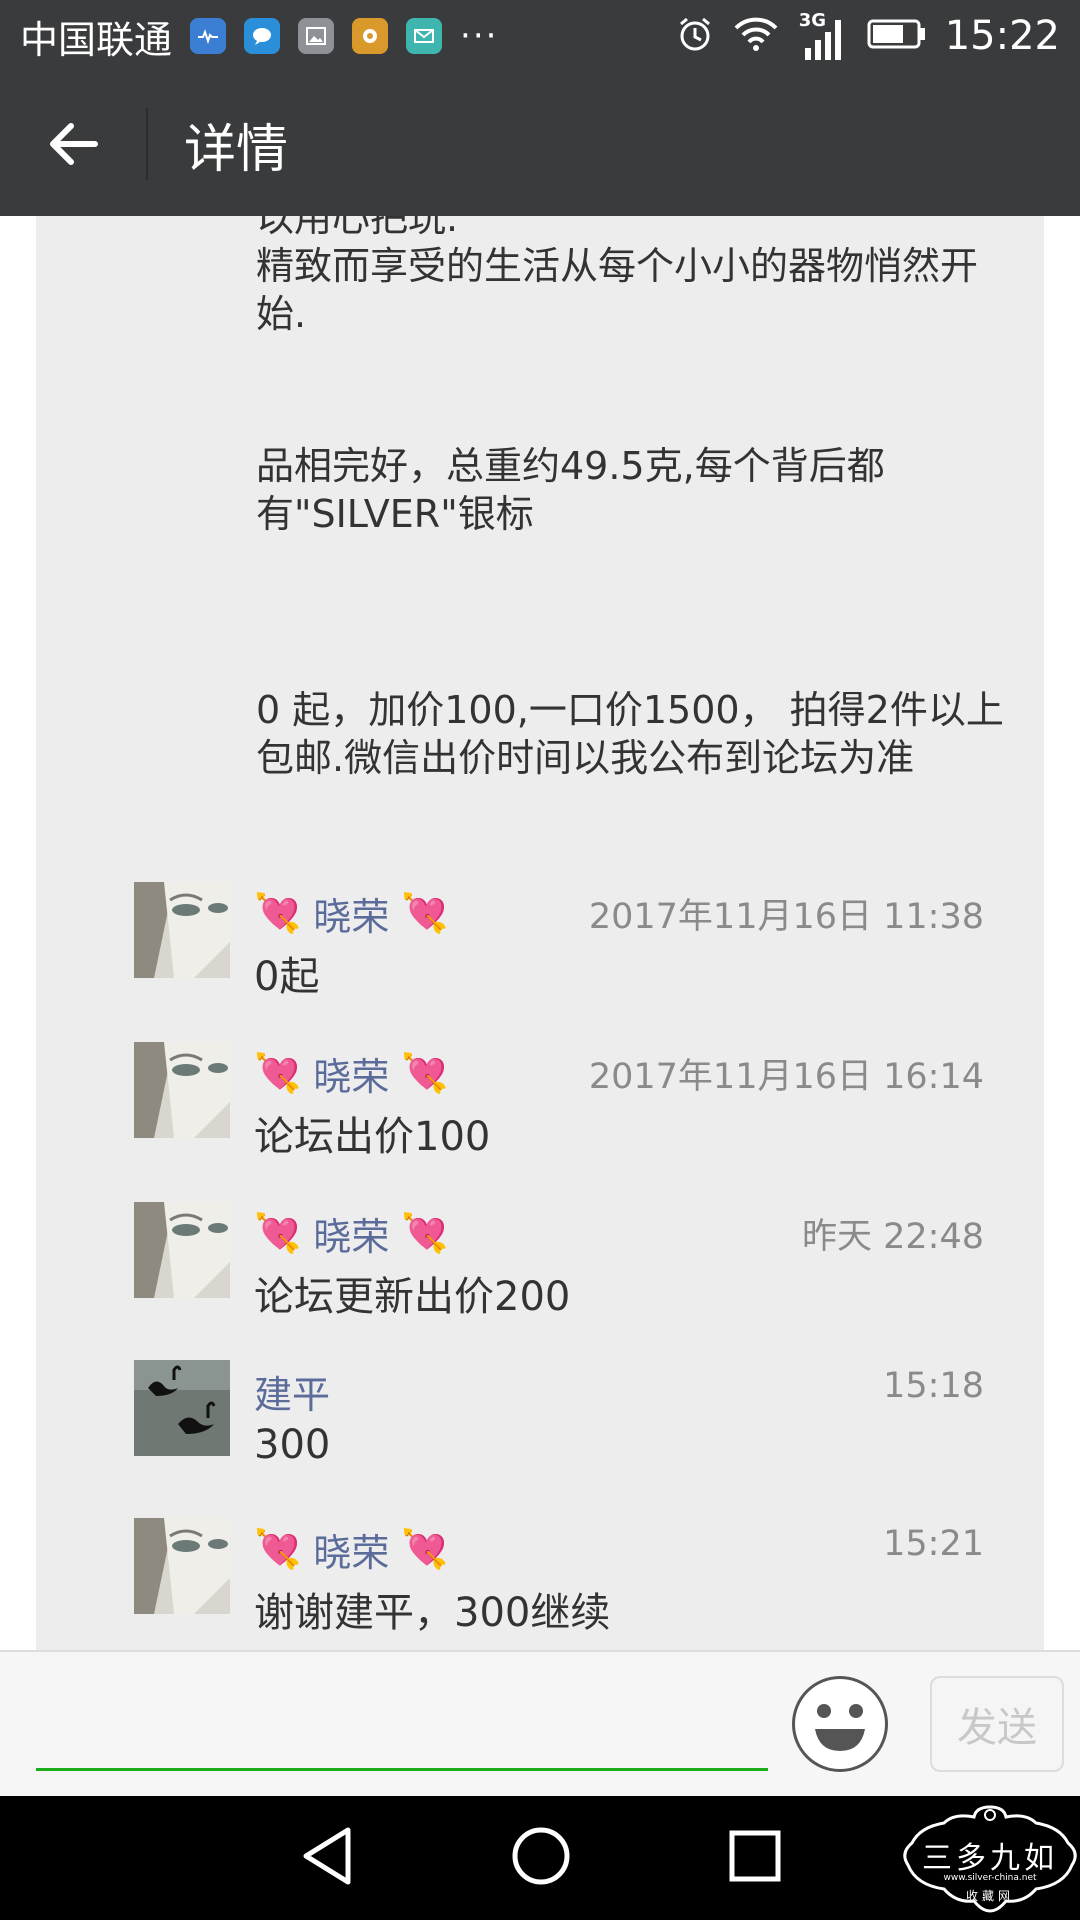 This screenshot has width=1080, height=1920. Describe the element at coordinates (147, 144) in the screenshot. I see `appbar-divider` at that location.